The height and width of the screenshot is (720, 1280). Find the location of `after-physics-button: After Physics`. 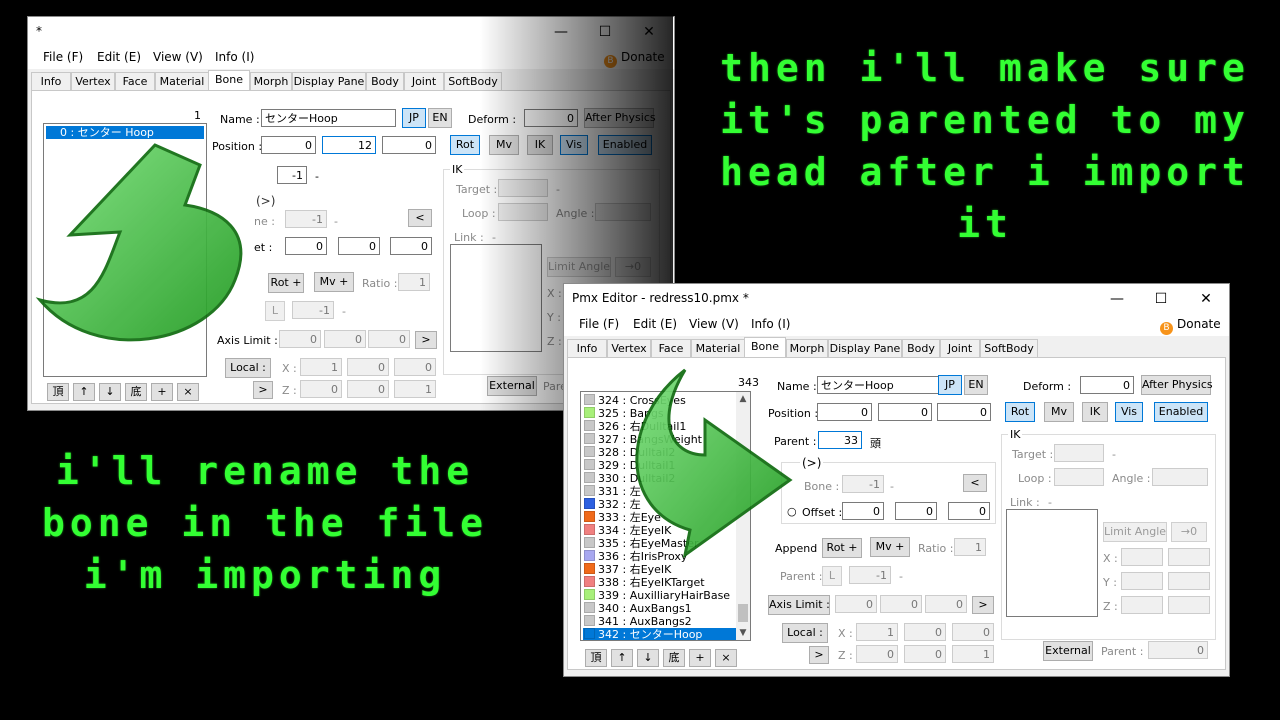

after-physics-button: After Physics is located at coordinates (620, 118).